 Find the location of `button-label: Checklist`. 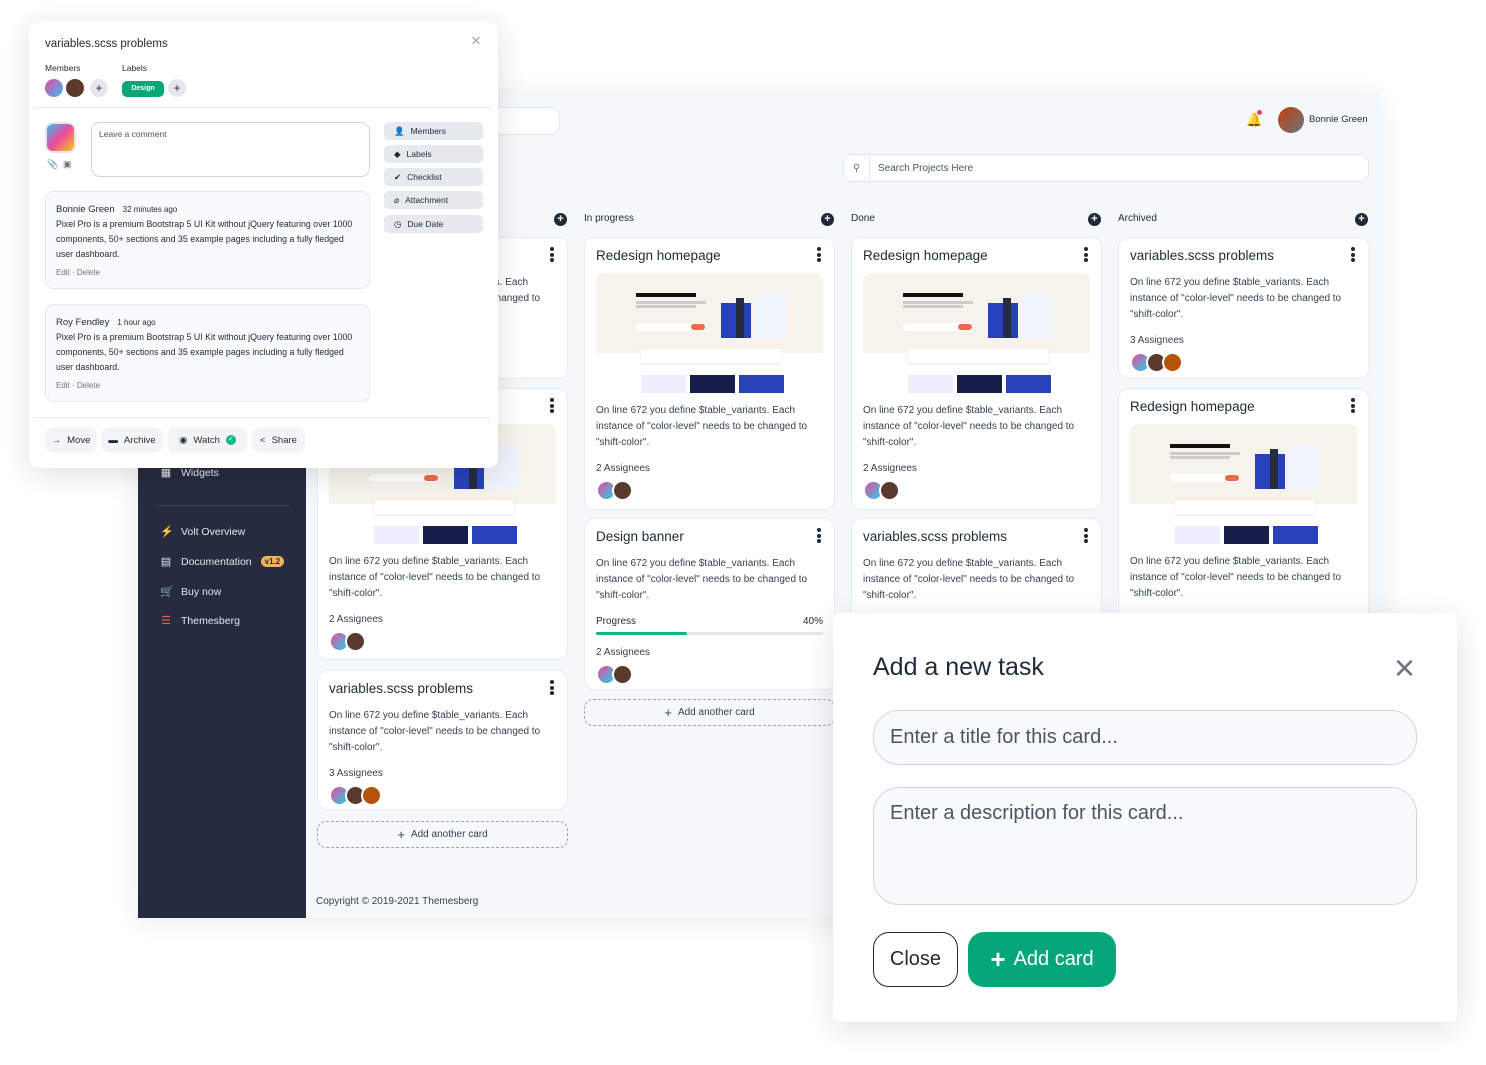

button-label: Checklist is located at coordinates (424, 177).